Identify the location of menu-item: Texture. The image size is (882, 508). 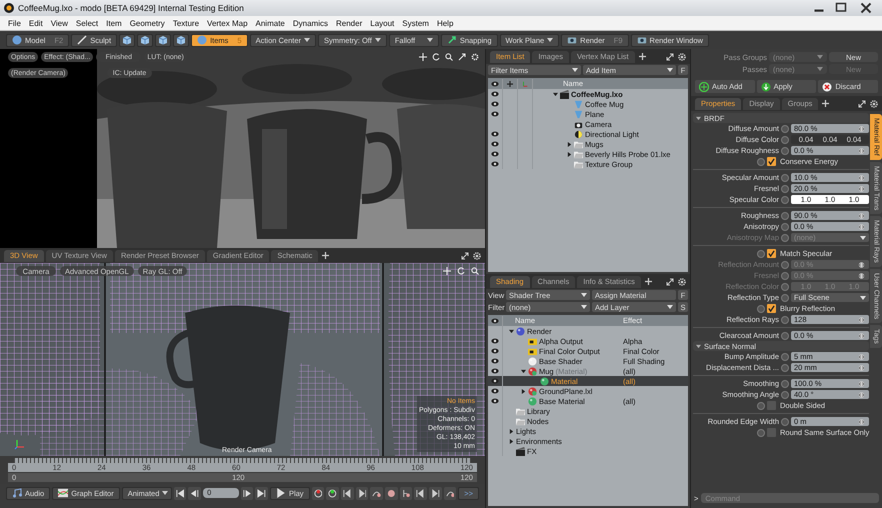
(186, 23).